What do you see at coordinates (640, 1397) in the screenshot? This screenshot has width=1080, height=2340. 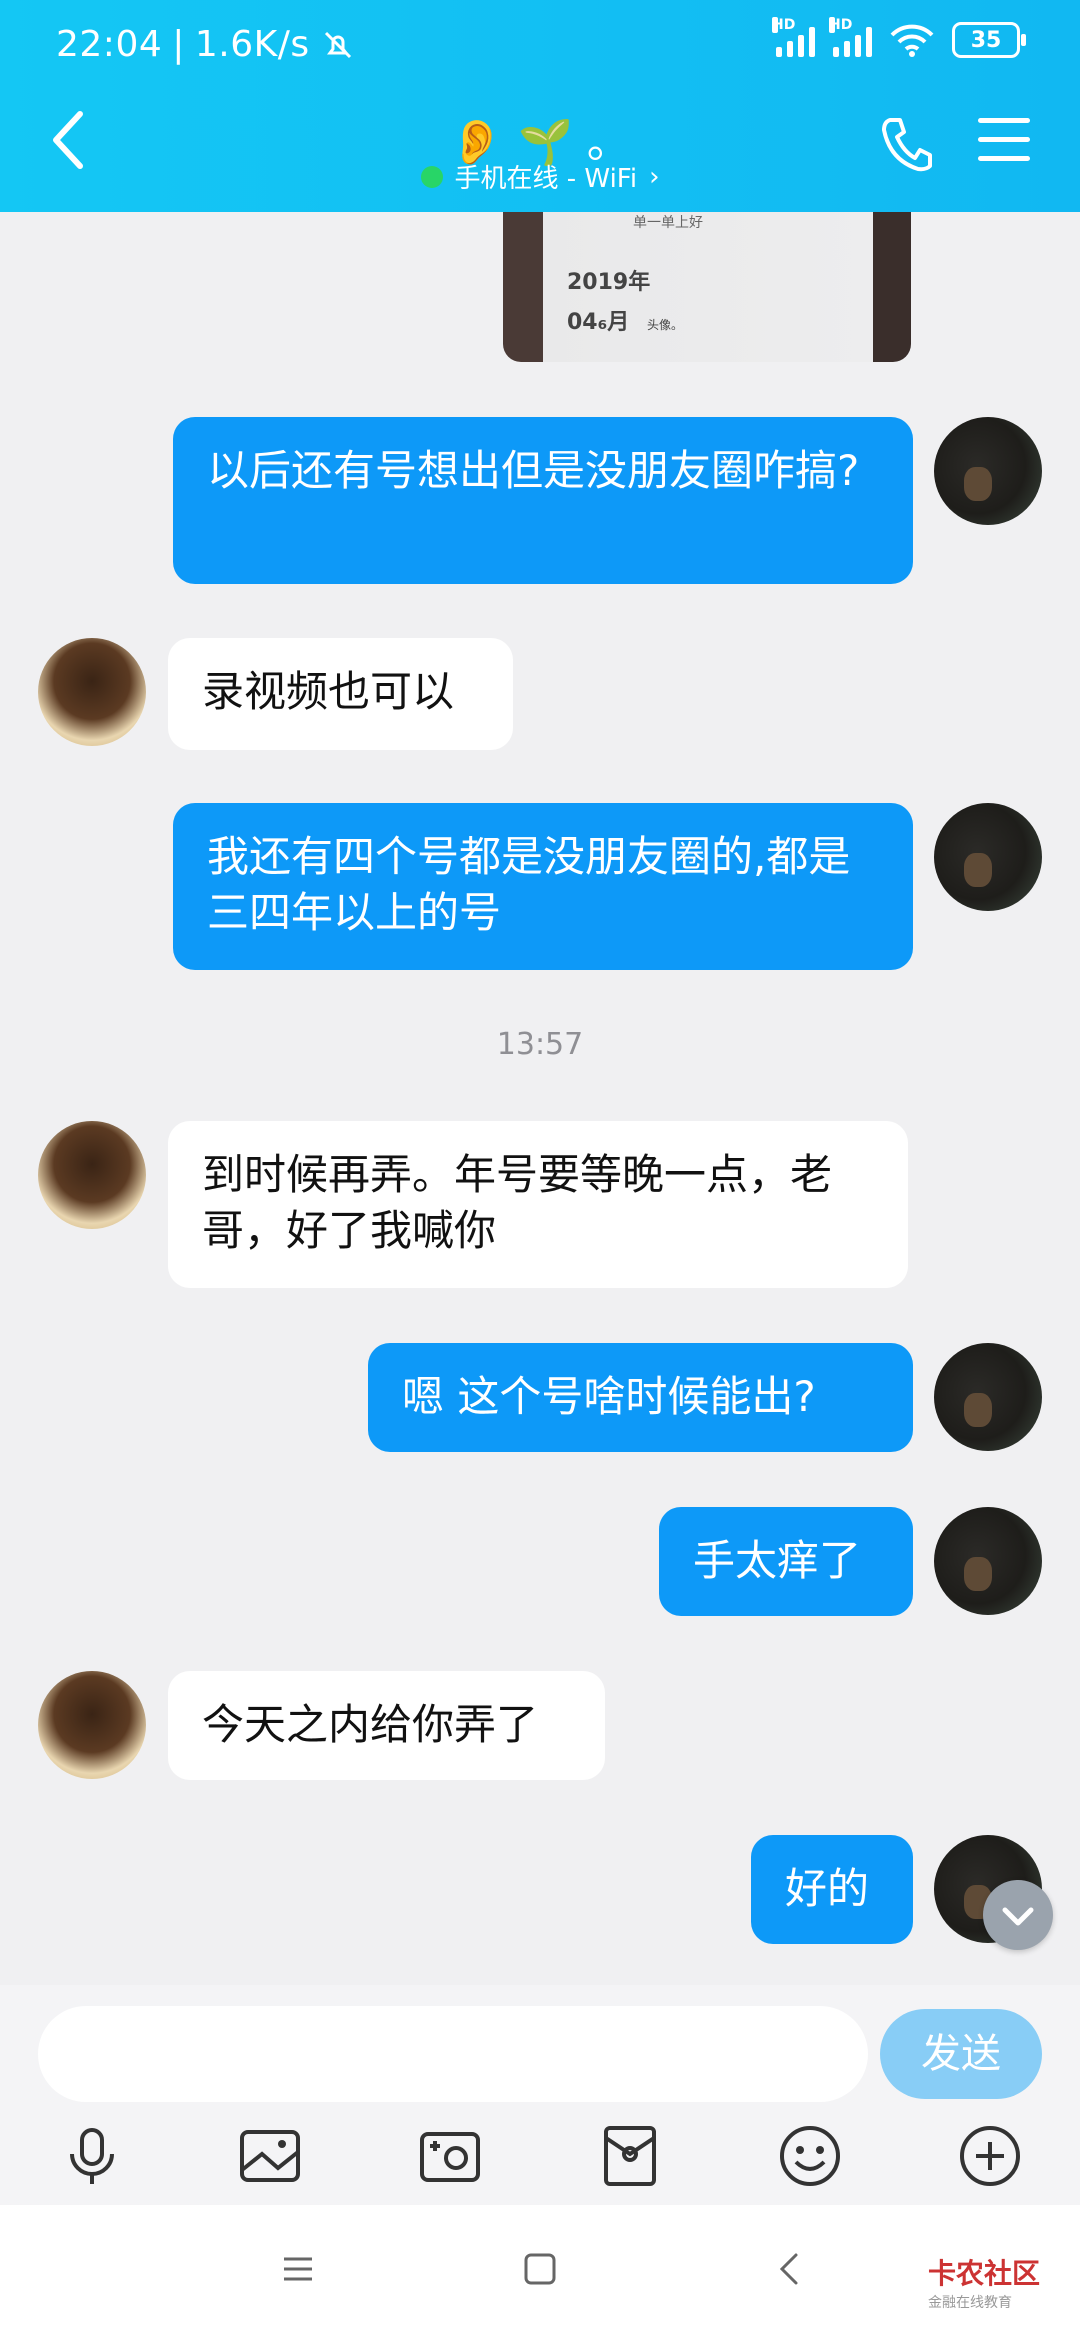 I see `message-bubble: 嗯 这个号啥时候能出?` at bounding box center [640, 1397].